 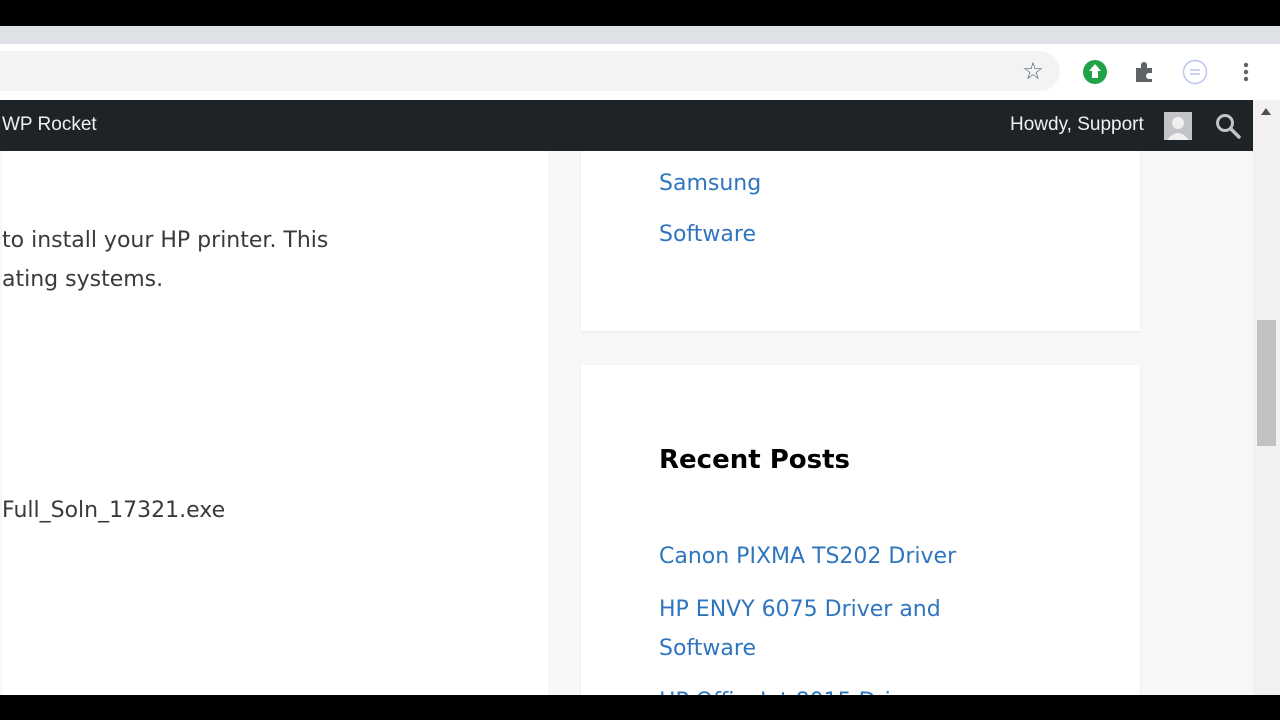 What do you see at coordinates (1033, 71) in the screenshot?
I see `star-icon: ☆` at bounding box center [1033, 71].